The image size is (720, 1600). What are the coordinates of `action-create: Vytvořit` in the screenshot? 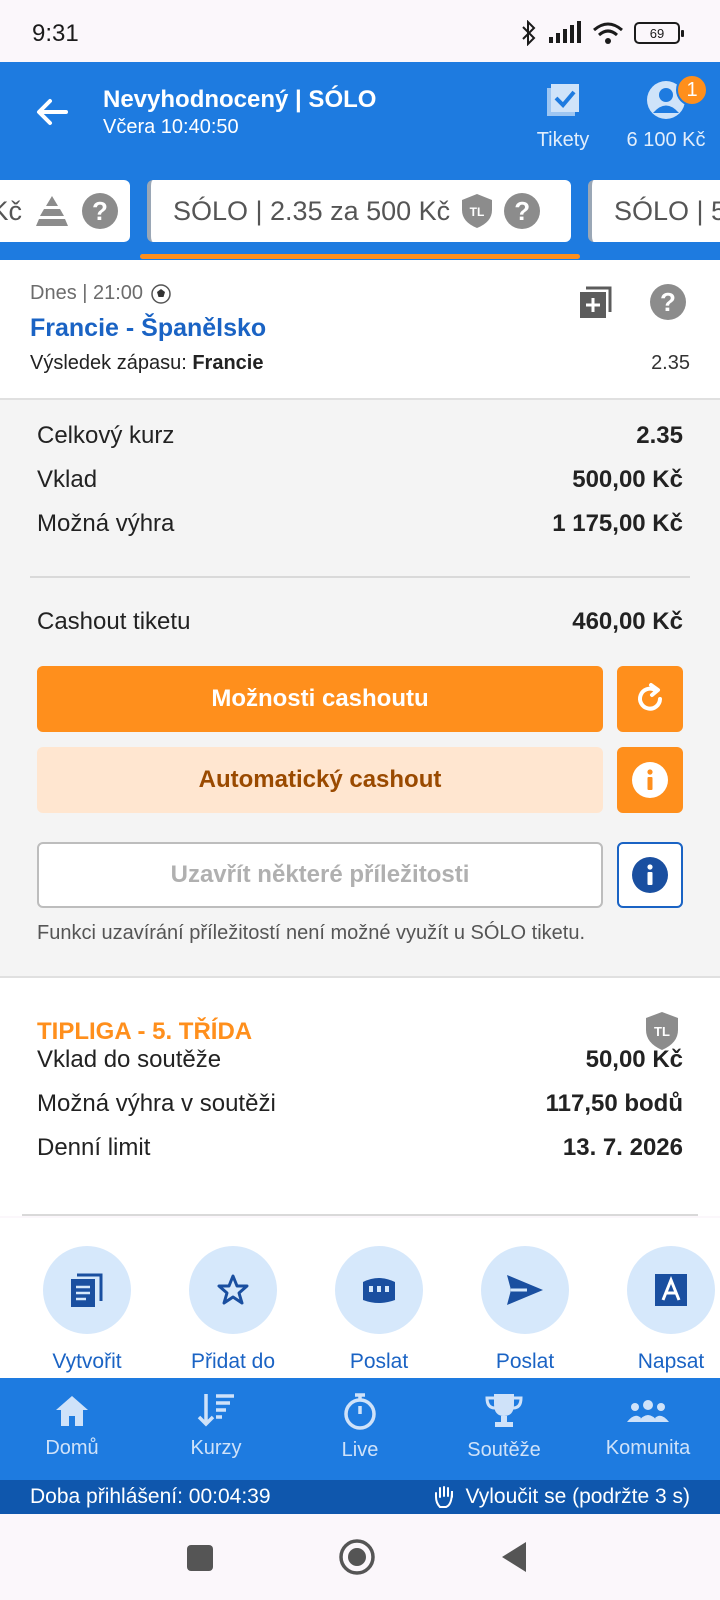 It's located at (87, 1310).